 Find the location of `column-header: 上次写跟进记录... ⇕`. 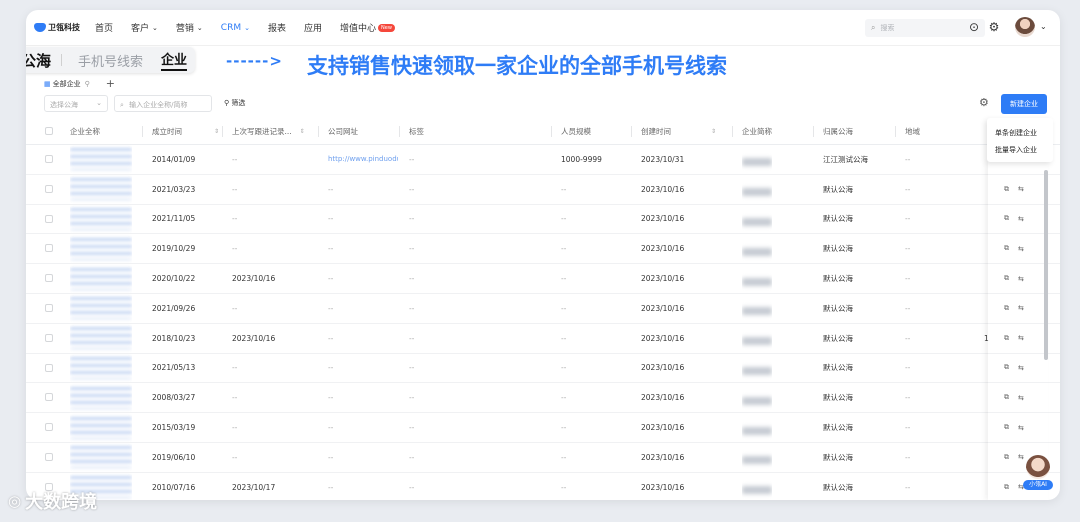

column-header: 上次写跟进记录... ⇕ is located at coordinates (268, 131).